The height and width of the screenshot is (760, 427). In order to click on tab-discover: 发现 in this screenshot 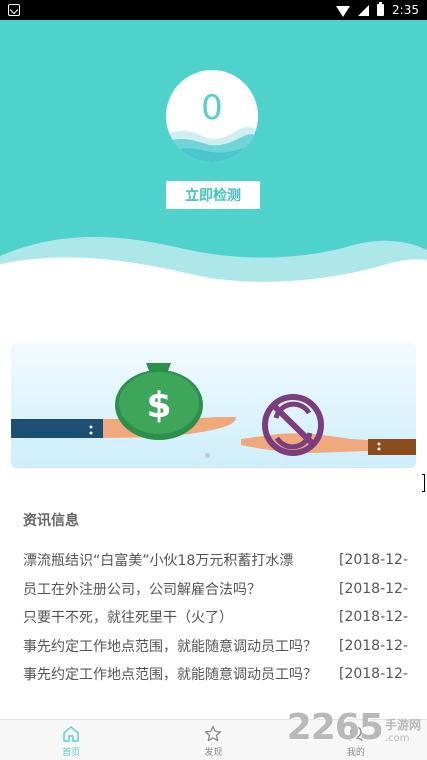, I will do `click(213, 740)`.